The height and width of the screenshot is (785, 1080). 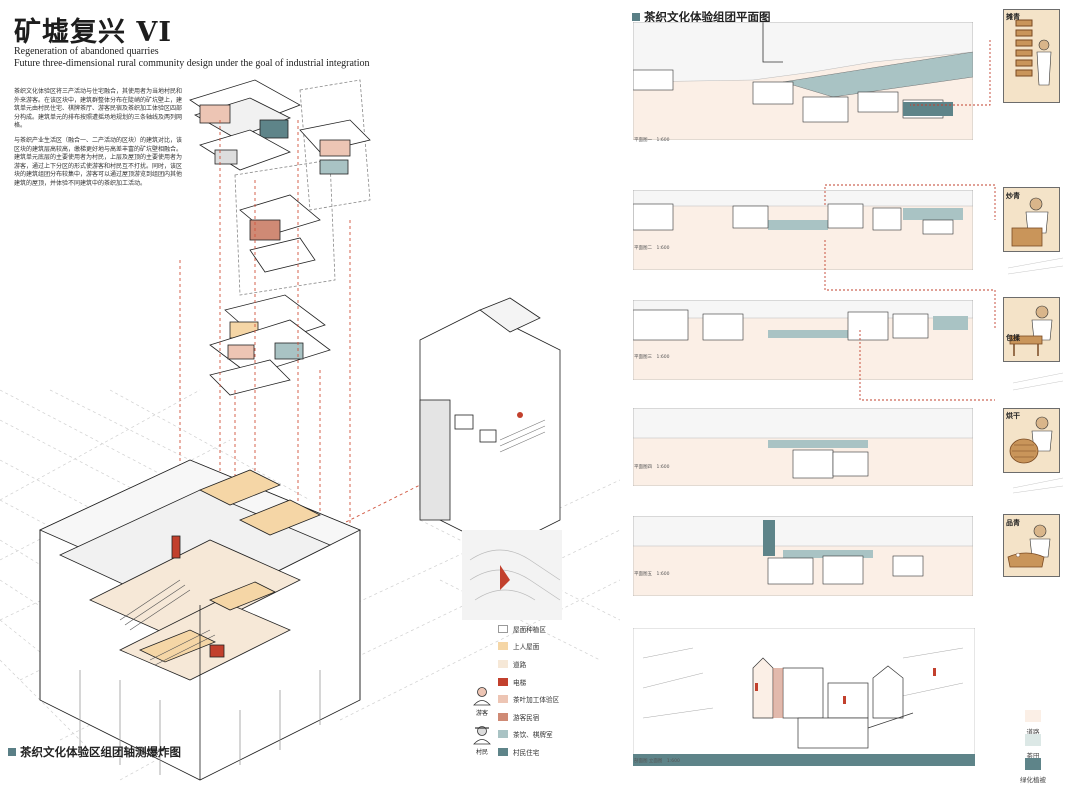 I want to click on legend-item: 电梯, so click(x=553, y=682).